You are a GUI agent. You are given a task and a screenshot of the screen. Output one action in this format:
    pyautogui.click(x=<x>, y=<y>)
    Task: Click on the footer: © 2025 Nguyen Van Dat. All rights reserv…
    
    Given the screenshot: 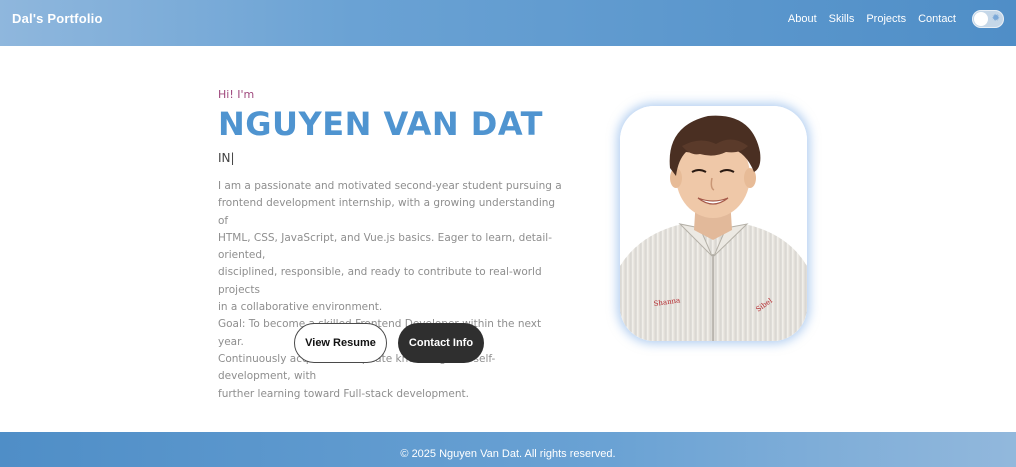 What is the action you would take?
    pyautogui.click(x=508, y=449)
    